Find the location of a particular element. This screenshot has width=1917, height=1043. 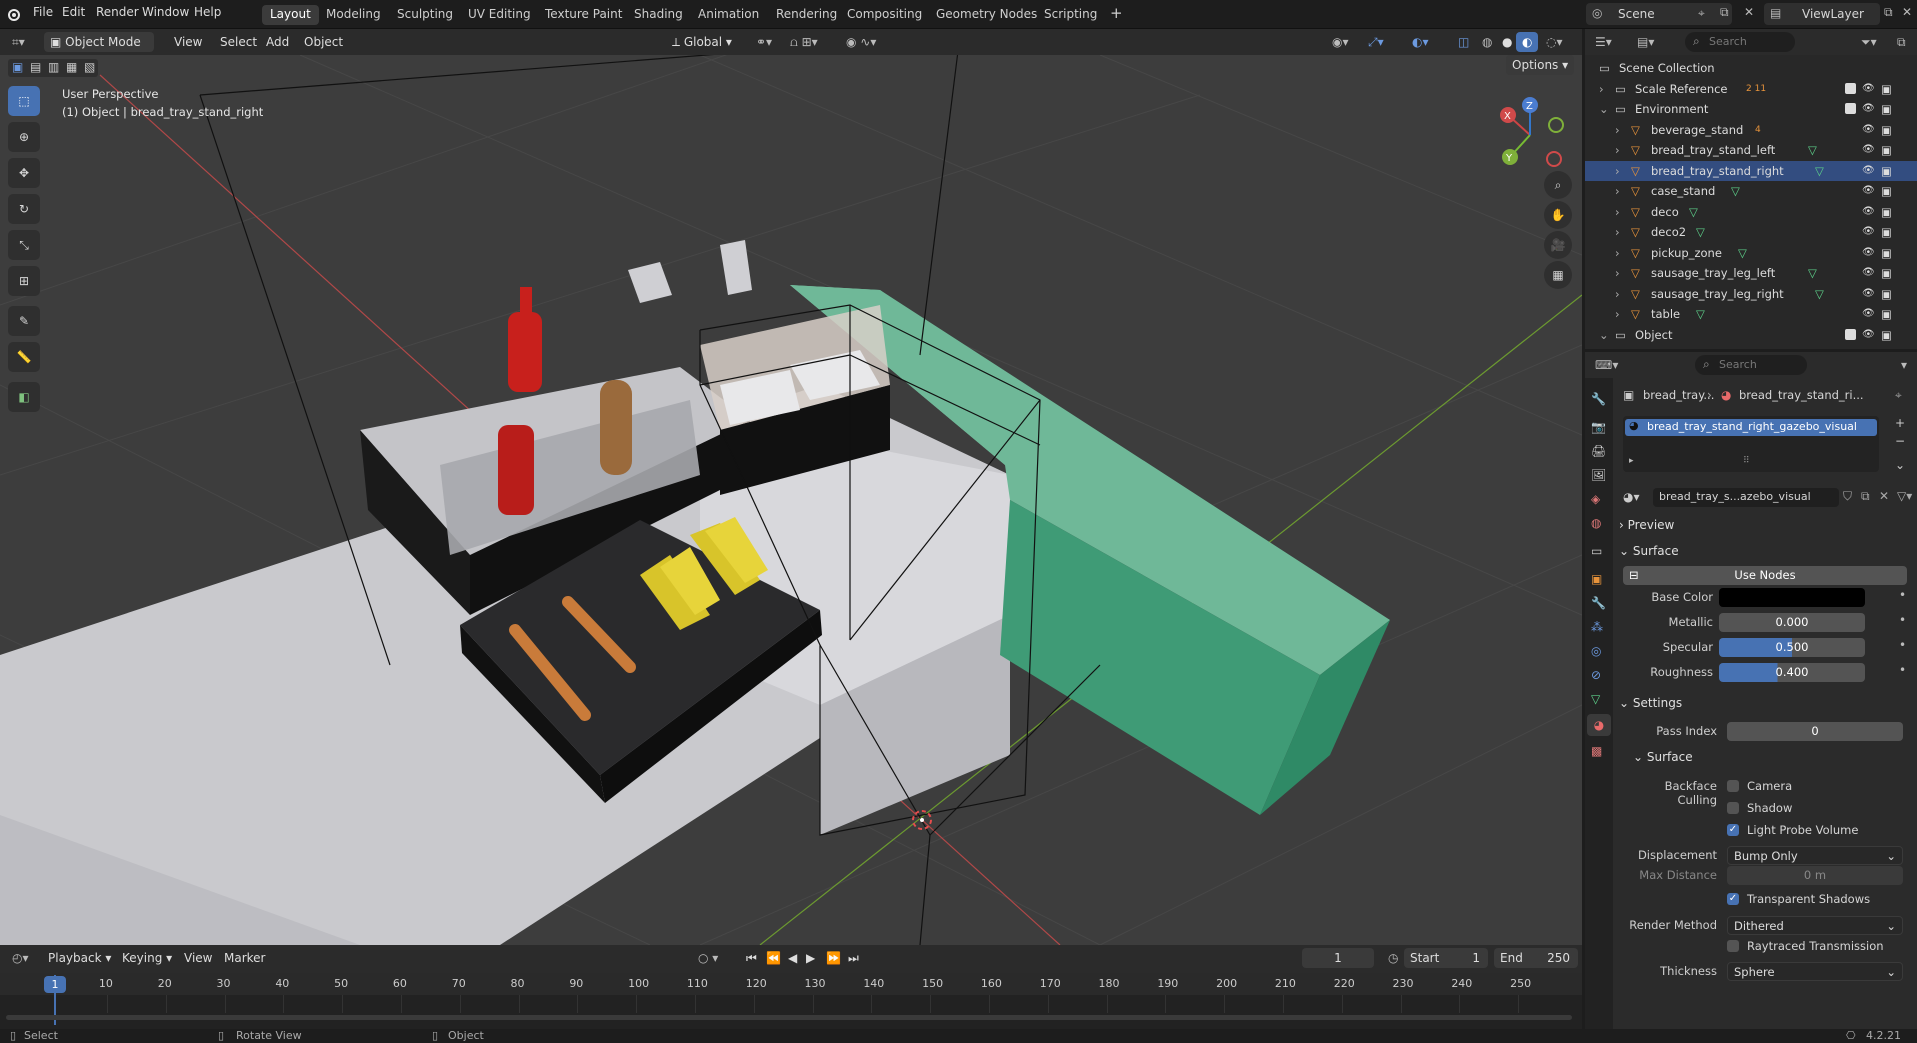

select-mode-buttons: ▣ ▤ ▥ ▦ ▧ is located at coordinates (53, 68).